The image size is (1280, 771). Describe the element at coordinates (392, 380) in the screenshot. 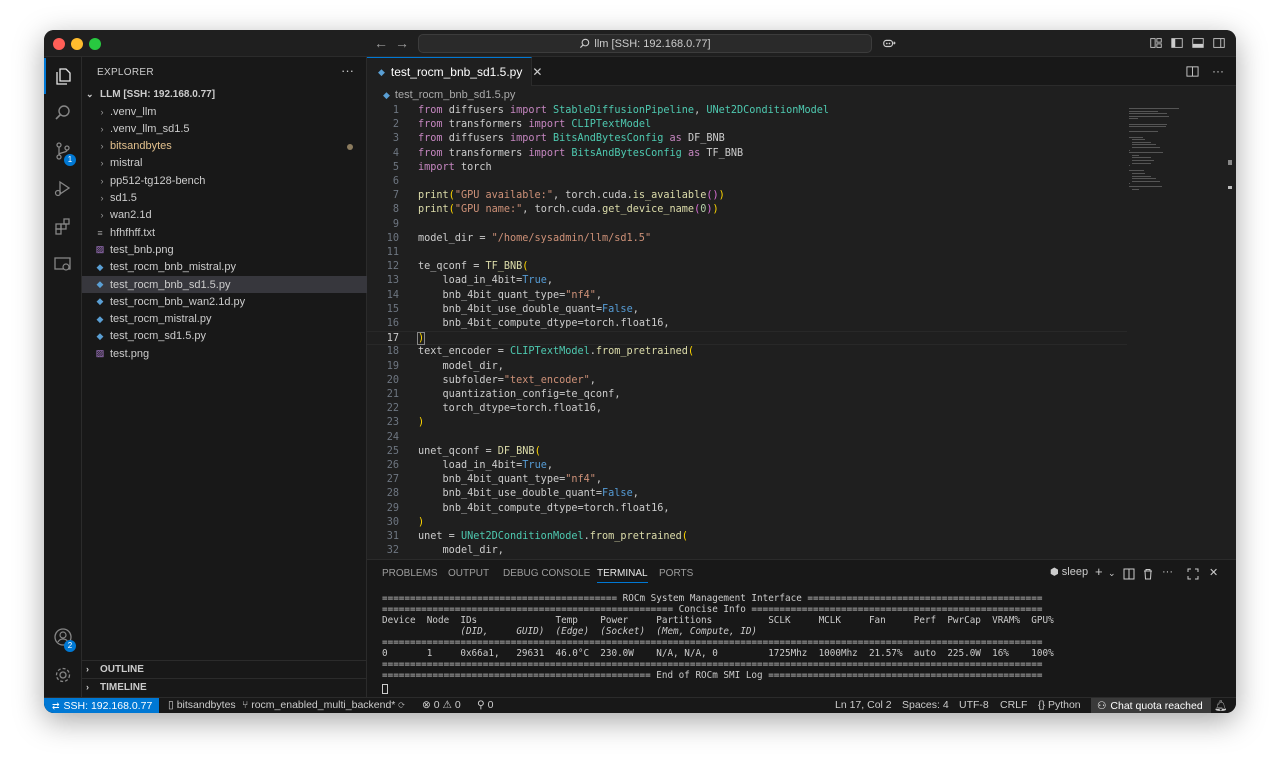

I see `line-number: 20` at that location.